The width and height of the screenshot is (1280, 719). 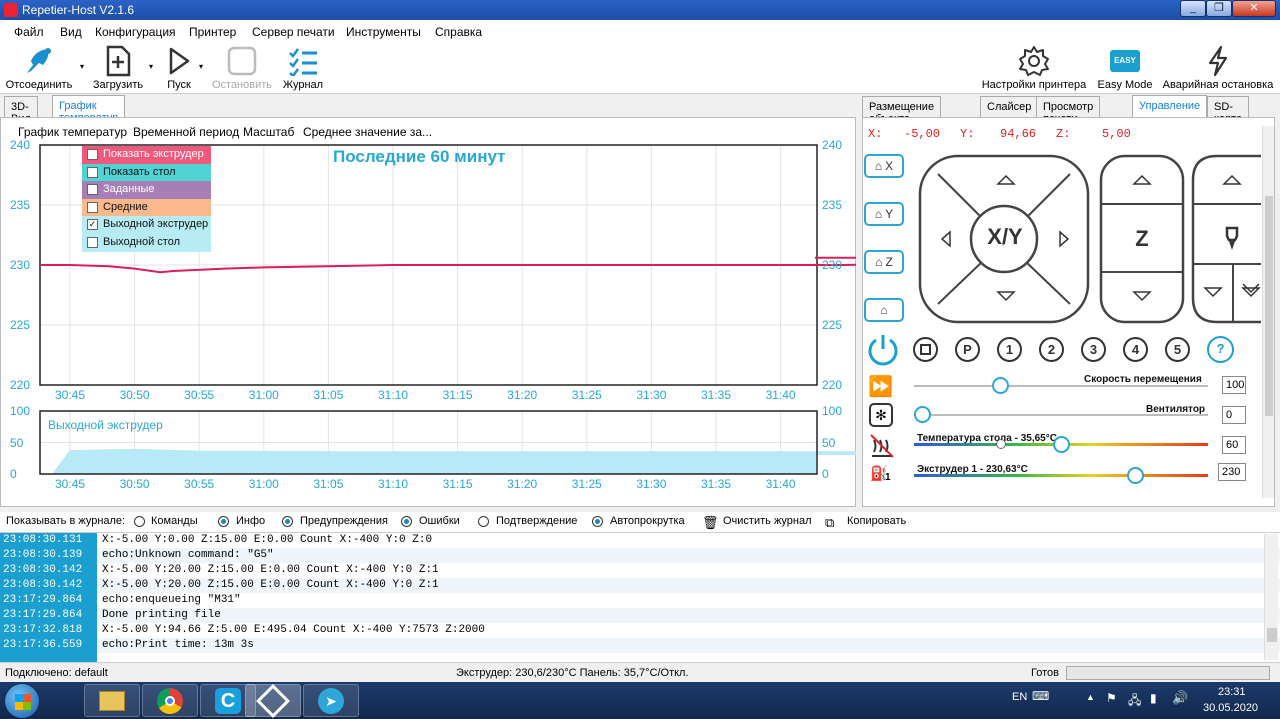 What do you see at coordinates (223, 521) in the screenshot?
I see `radio-info` at bounding box center [223, 521].